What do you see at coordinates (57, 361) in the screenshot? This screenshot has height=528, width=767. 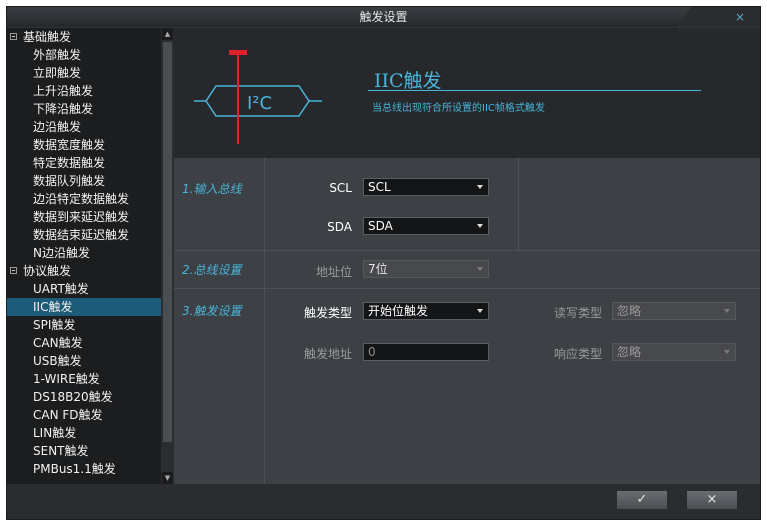 I see `tree-item-label: USB触发` at bounding box center [57, 361].